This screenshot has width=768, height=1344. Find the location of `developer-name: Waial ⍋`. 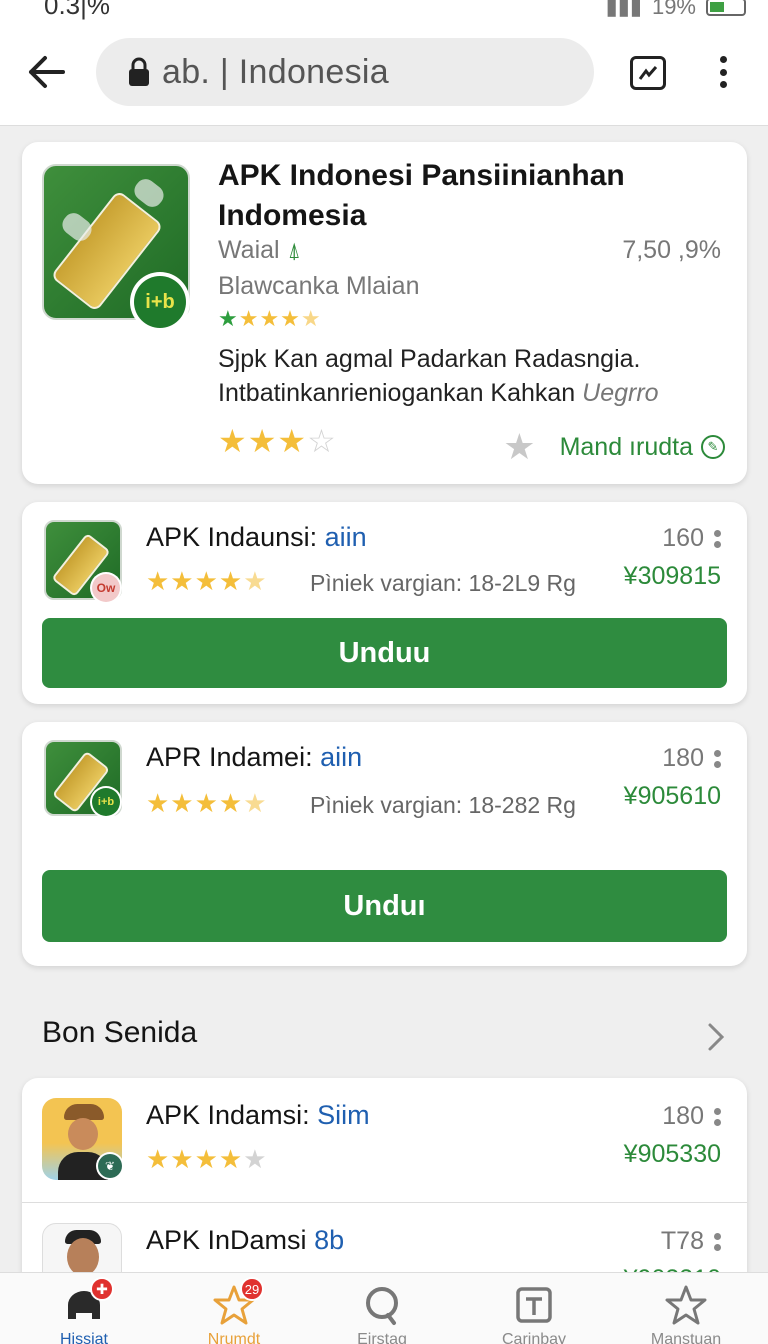

developer-name: Waial ⍋ is located at coordinates (259, 250).